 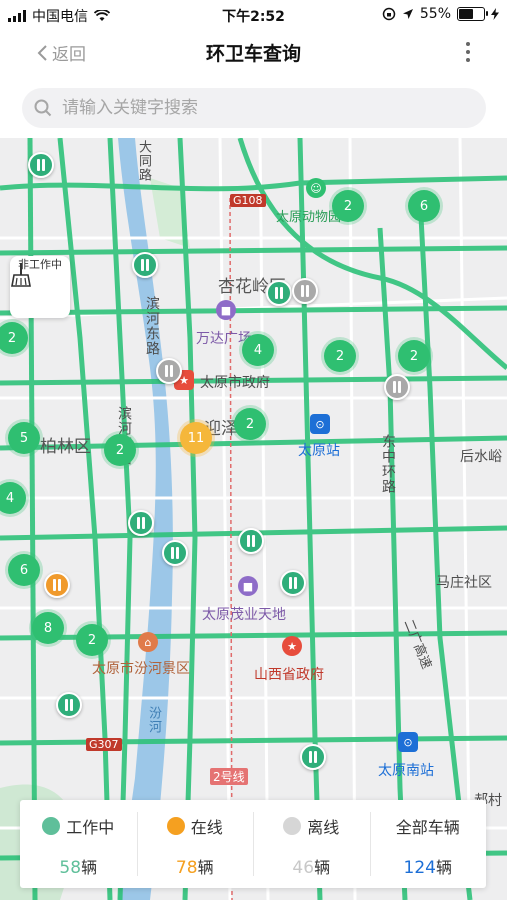 What do you see at coordinates (43, 108) in the screenshot?
I see `search-icon` at bounding box center [43, 108].